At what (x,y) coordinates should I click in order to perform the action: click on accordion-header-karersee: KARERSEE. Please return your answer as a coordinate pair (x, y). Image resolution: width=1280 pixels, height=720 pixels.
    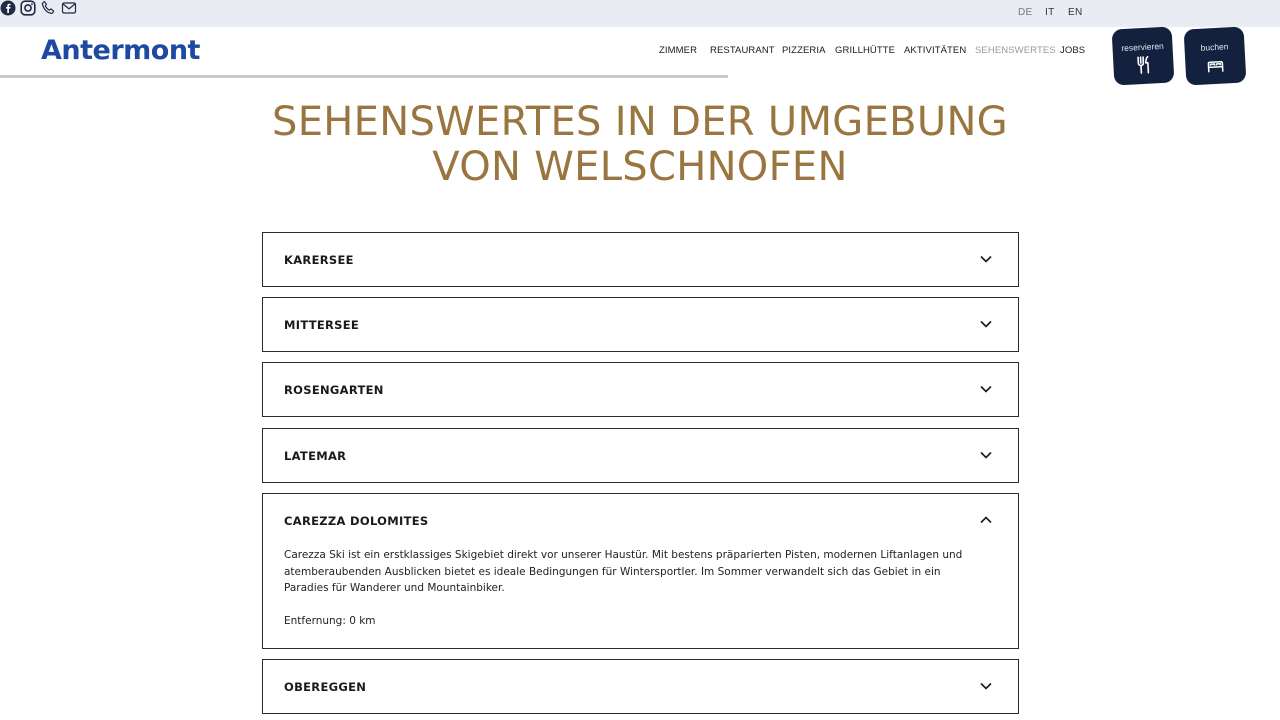
    Looking at the image, I should click on (640, 259).